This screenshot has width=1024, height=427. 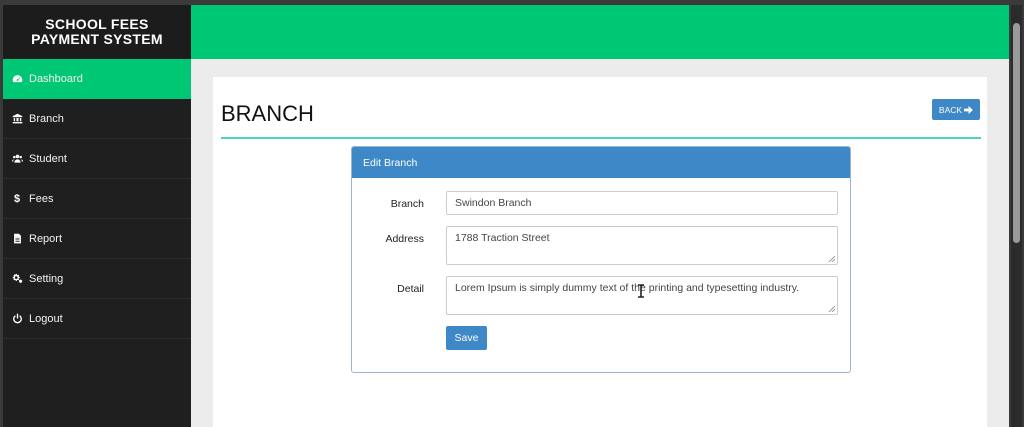 What do you see at coordinates (17, 198) in the screenshot?
I see `dollar-icon: $` at bounding box center [17, 198].